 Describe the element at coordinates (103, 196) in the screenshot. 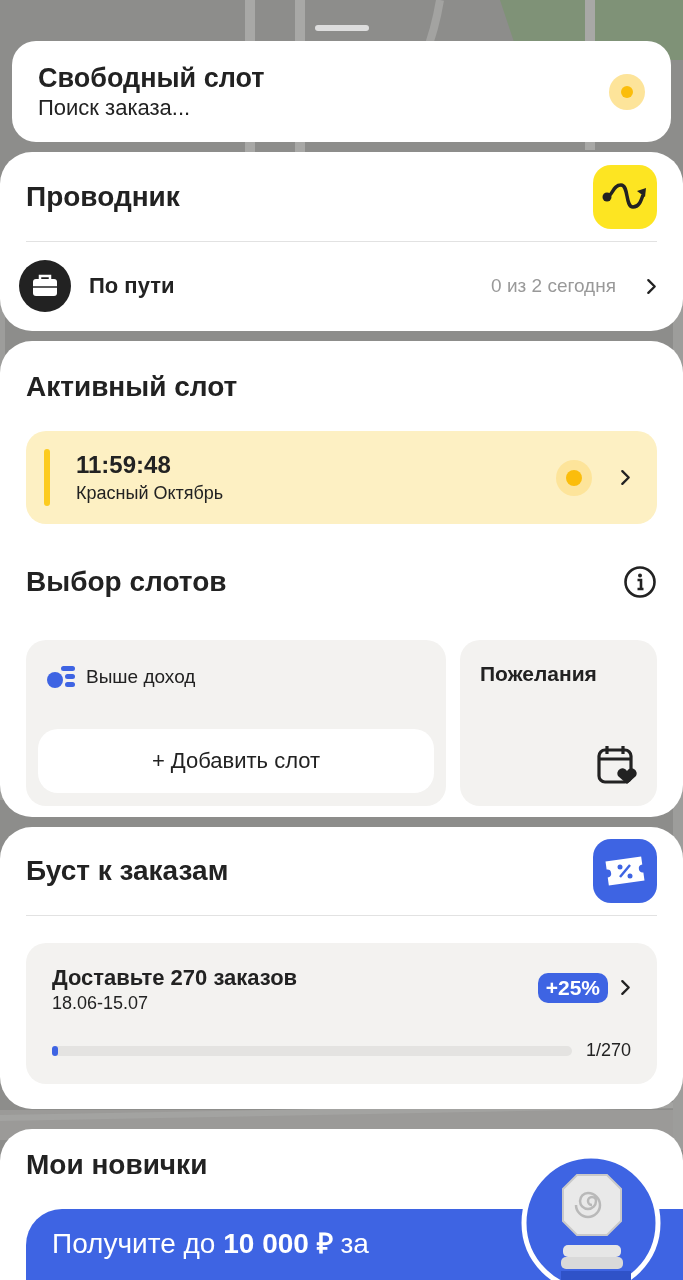

I see `guide-title: Проводник` at that location.